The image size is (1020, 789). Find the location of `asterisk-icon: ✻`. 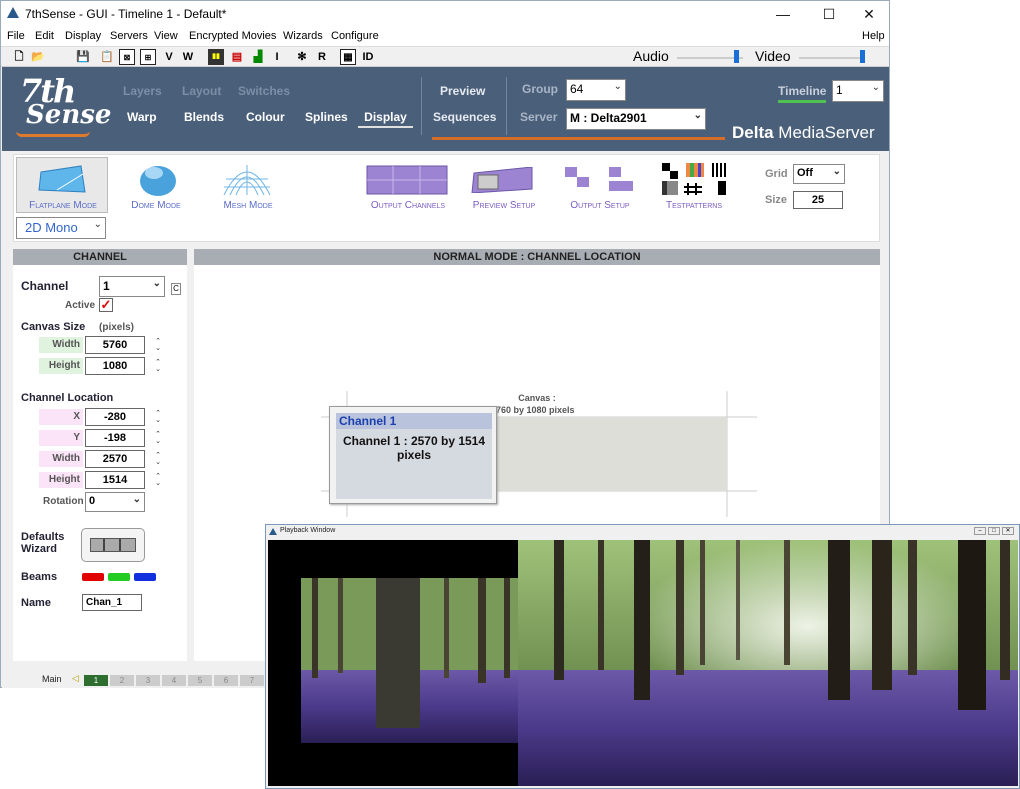

asterisk-icon: ✻ is located at coordinates (302, 57).